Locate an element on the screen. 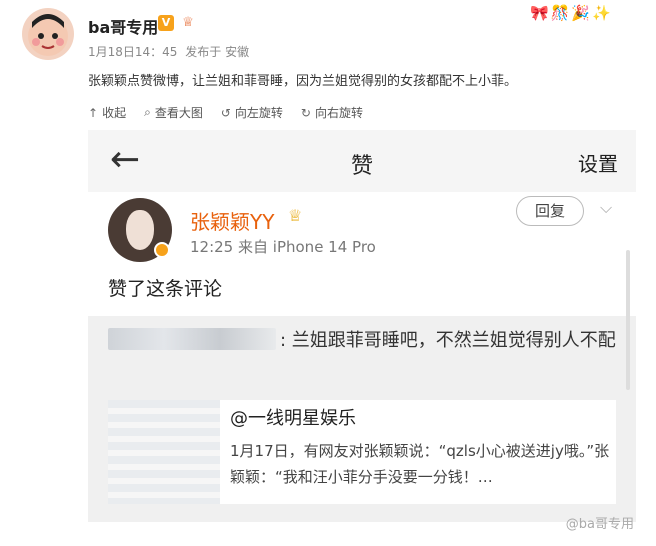  crown-badge-icon: ♕ is located at coordinates (188, 22).